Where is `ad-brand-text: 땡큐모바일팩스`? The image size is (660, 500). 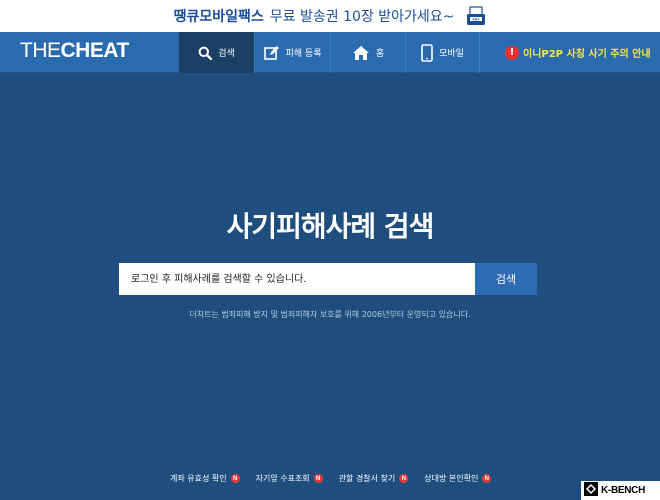 ad-brand-text: 땡큐모바일팩스 is located at coordinates (218, 17).